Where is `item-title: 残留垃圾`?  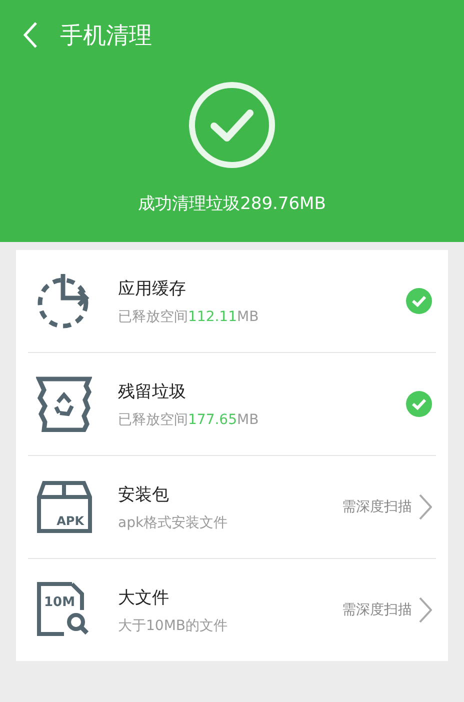 item-title: 残留垃圾 is located at coordinates (152, 391).